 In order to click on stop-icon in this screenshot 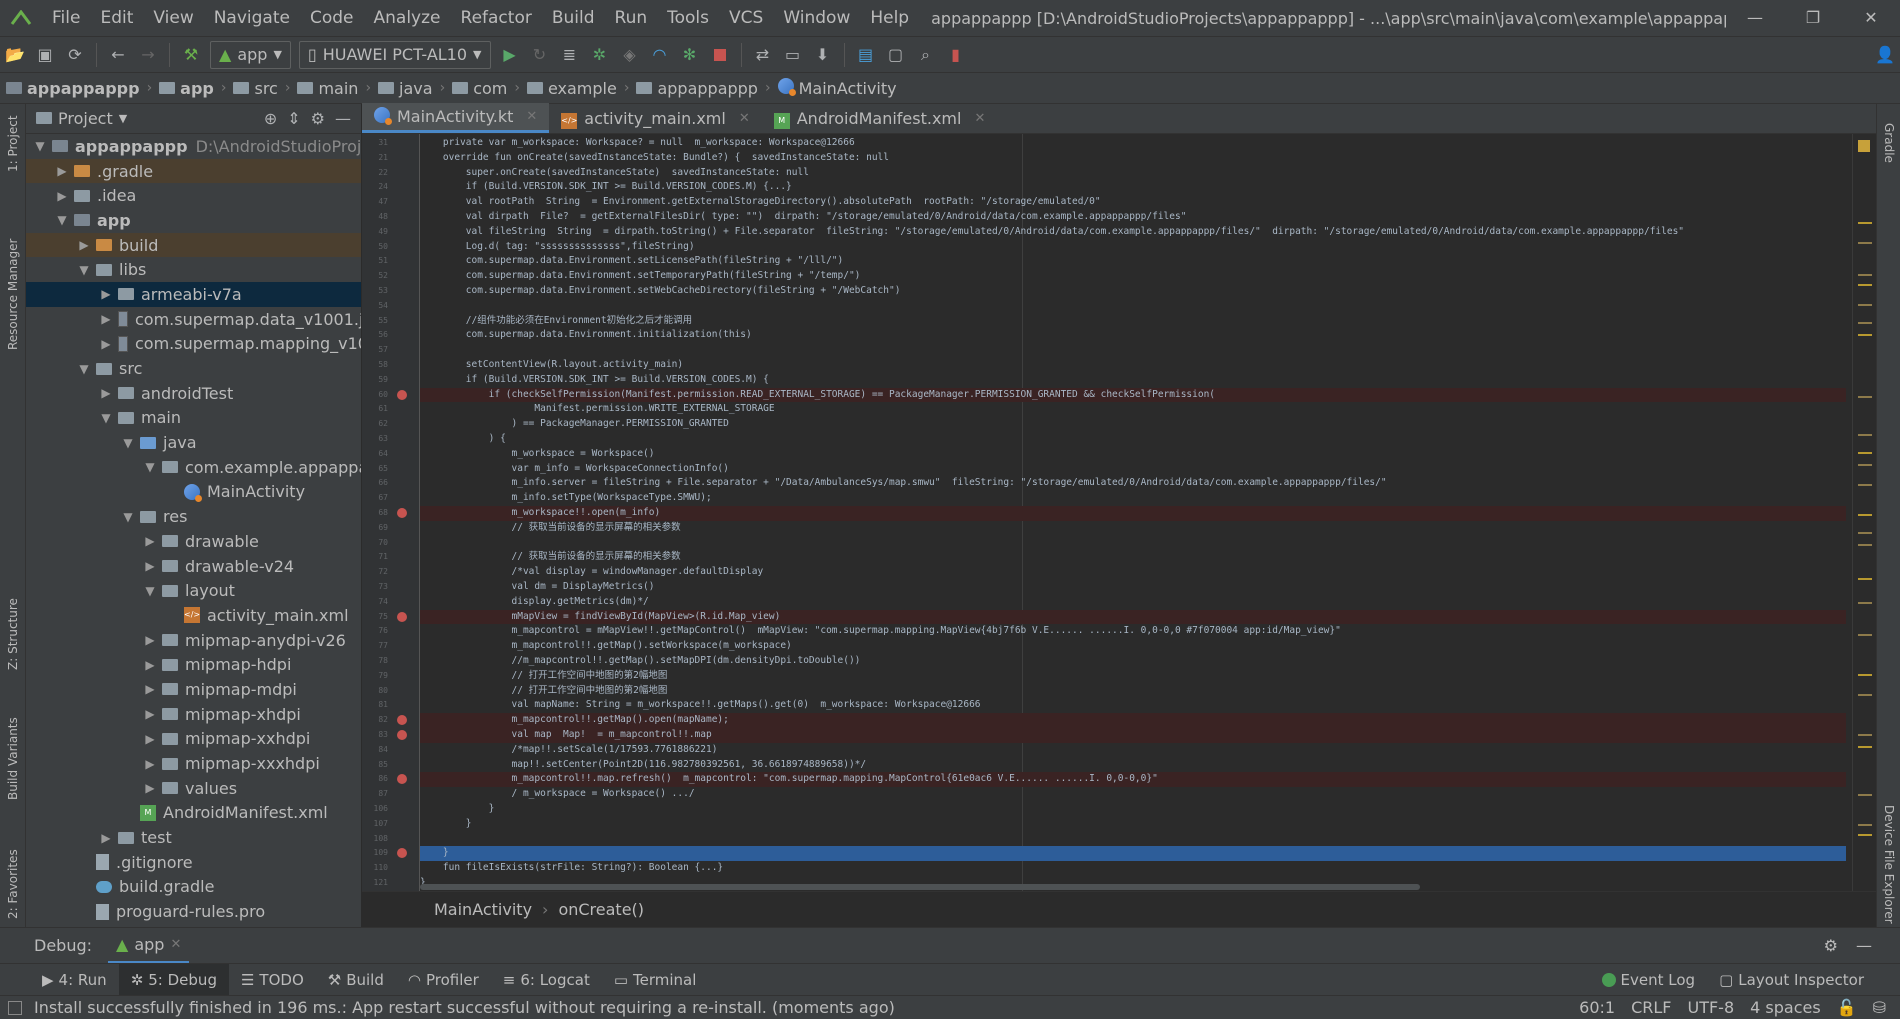, I will do `click(720, 55)`.